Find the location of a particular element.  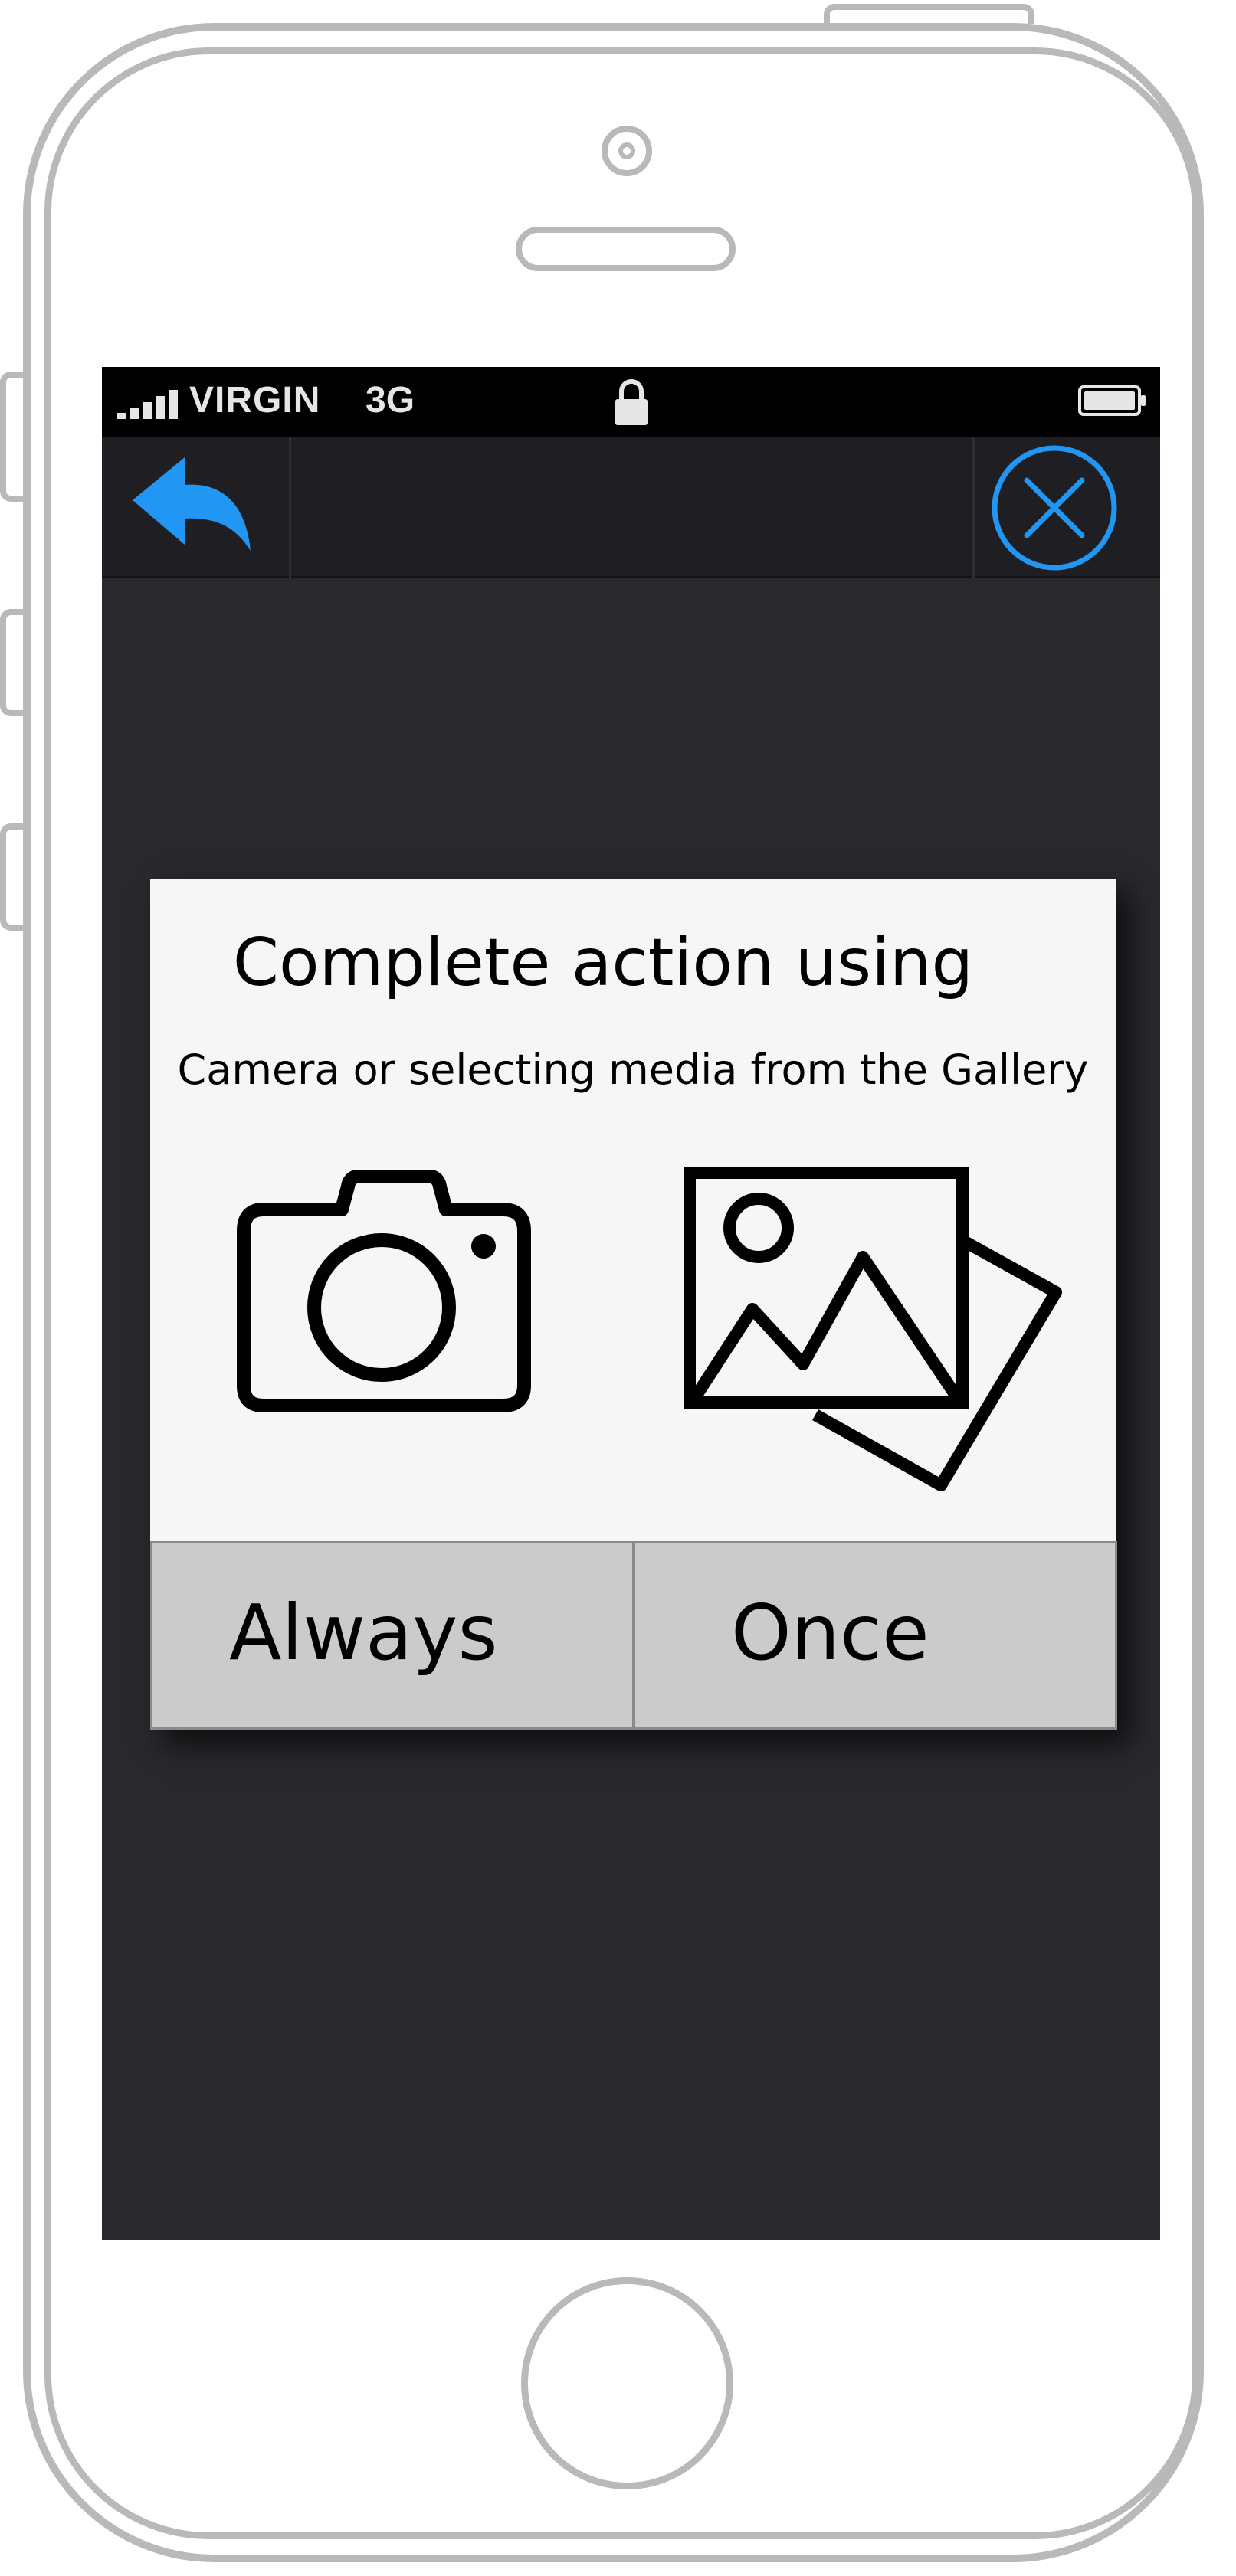

close-button is located at coordinates (1066, 507).